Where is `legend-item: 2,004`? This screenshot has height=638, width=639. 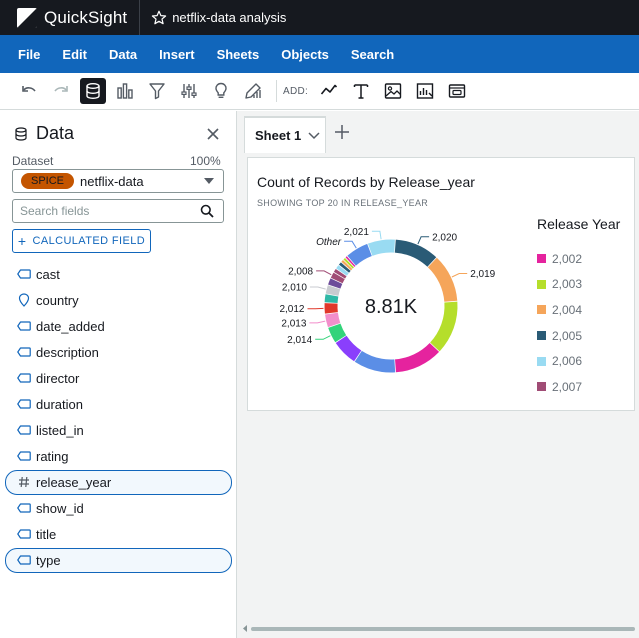
legend-item: 2,004 is located at coordinates (578, 310).